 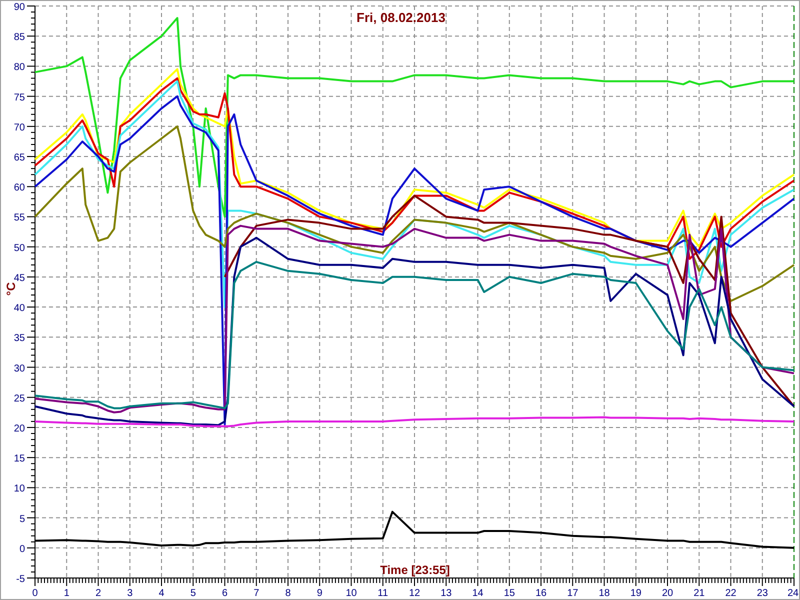 I want to click on axis-tick-label: 8, so click(x=288, y=593).